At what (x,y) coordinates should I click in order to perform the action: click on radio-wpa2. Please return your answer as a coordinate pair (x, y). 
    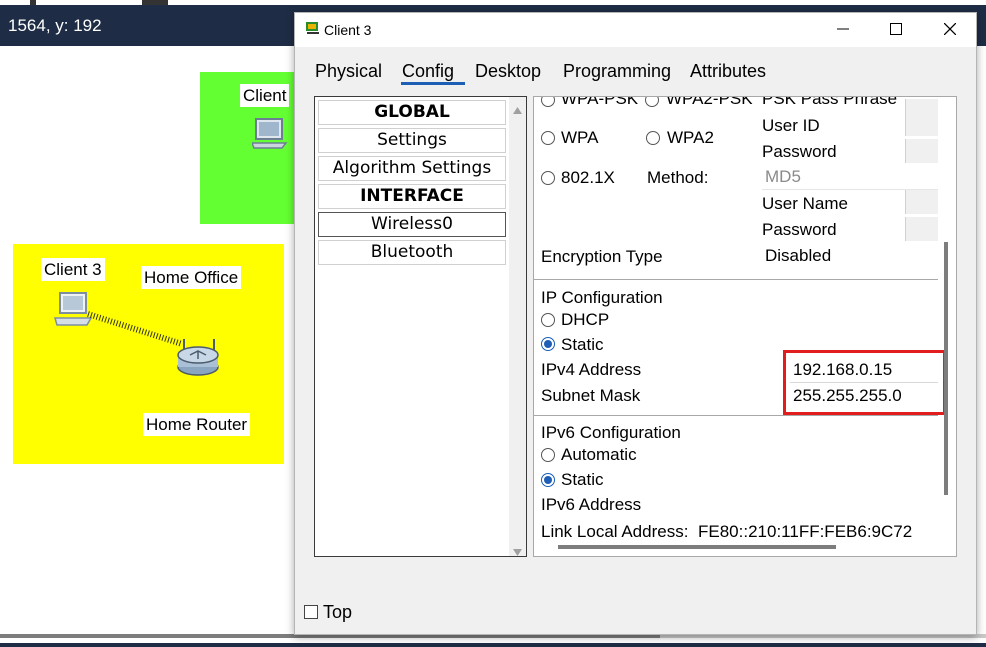
    Looking at the image, I should click on (653, 138).